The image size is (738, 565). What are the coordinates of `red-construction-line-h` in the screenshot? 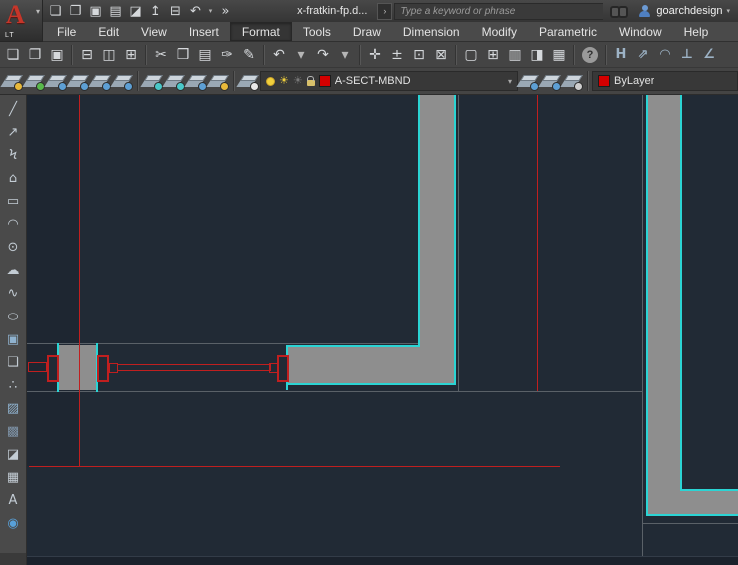 It's located at (294, 466).